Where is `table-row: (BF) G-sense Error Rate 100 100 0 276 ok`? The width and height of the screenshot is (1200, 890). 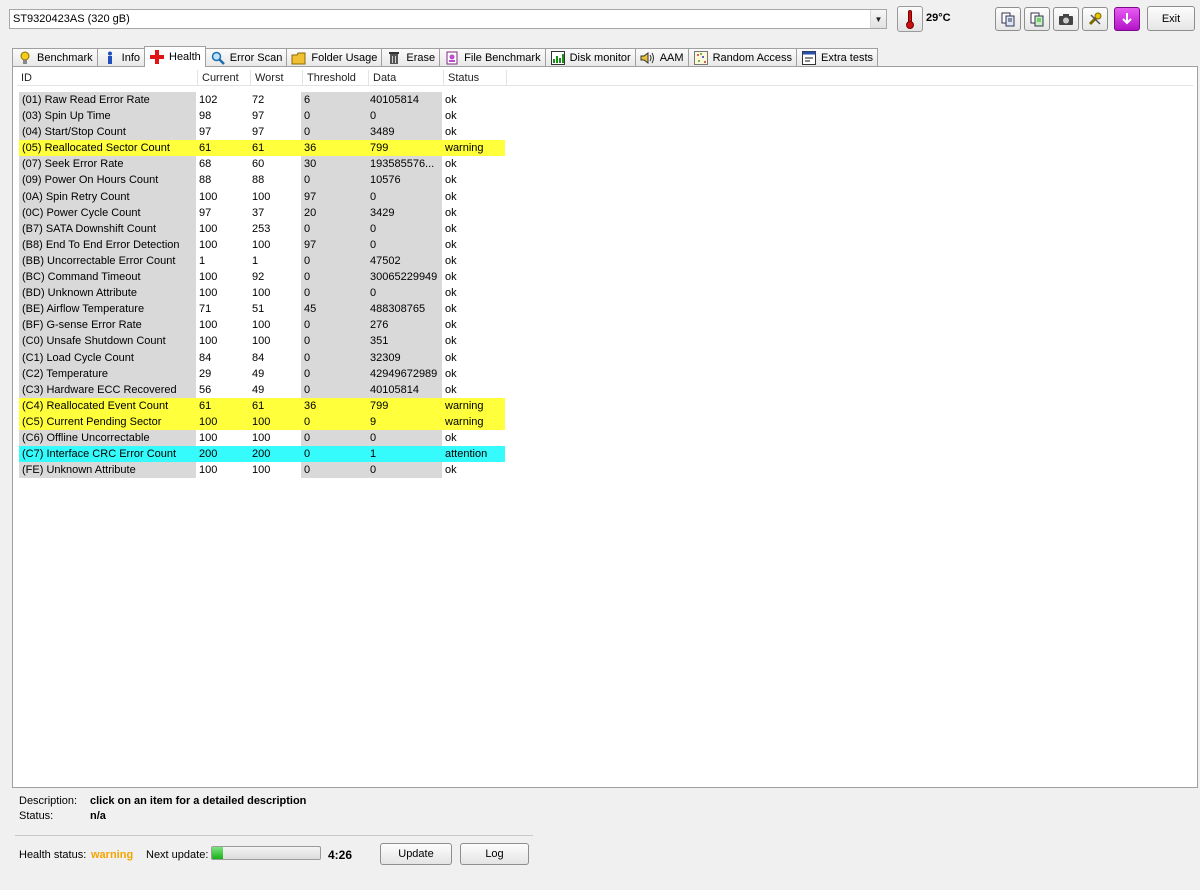 table-row: (BF) G-sense Error Rate 100 100 0 276 ok is located at coordinates (262, 325).